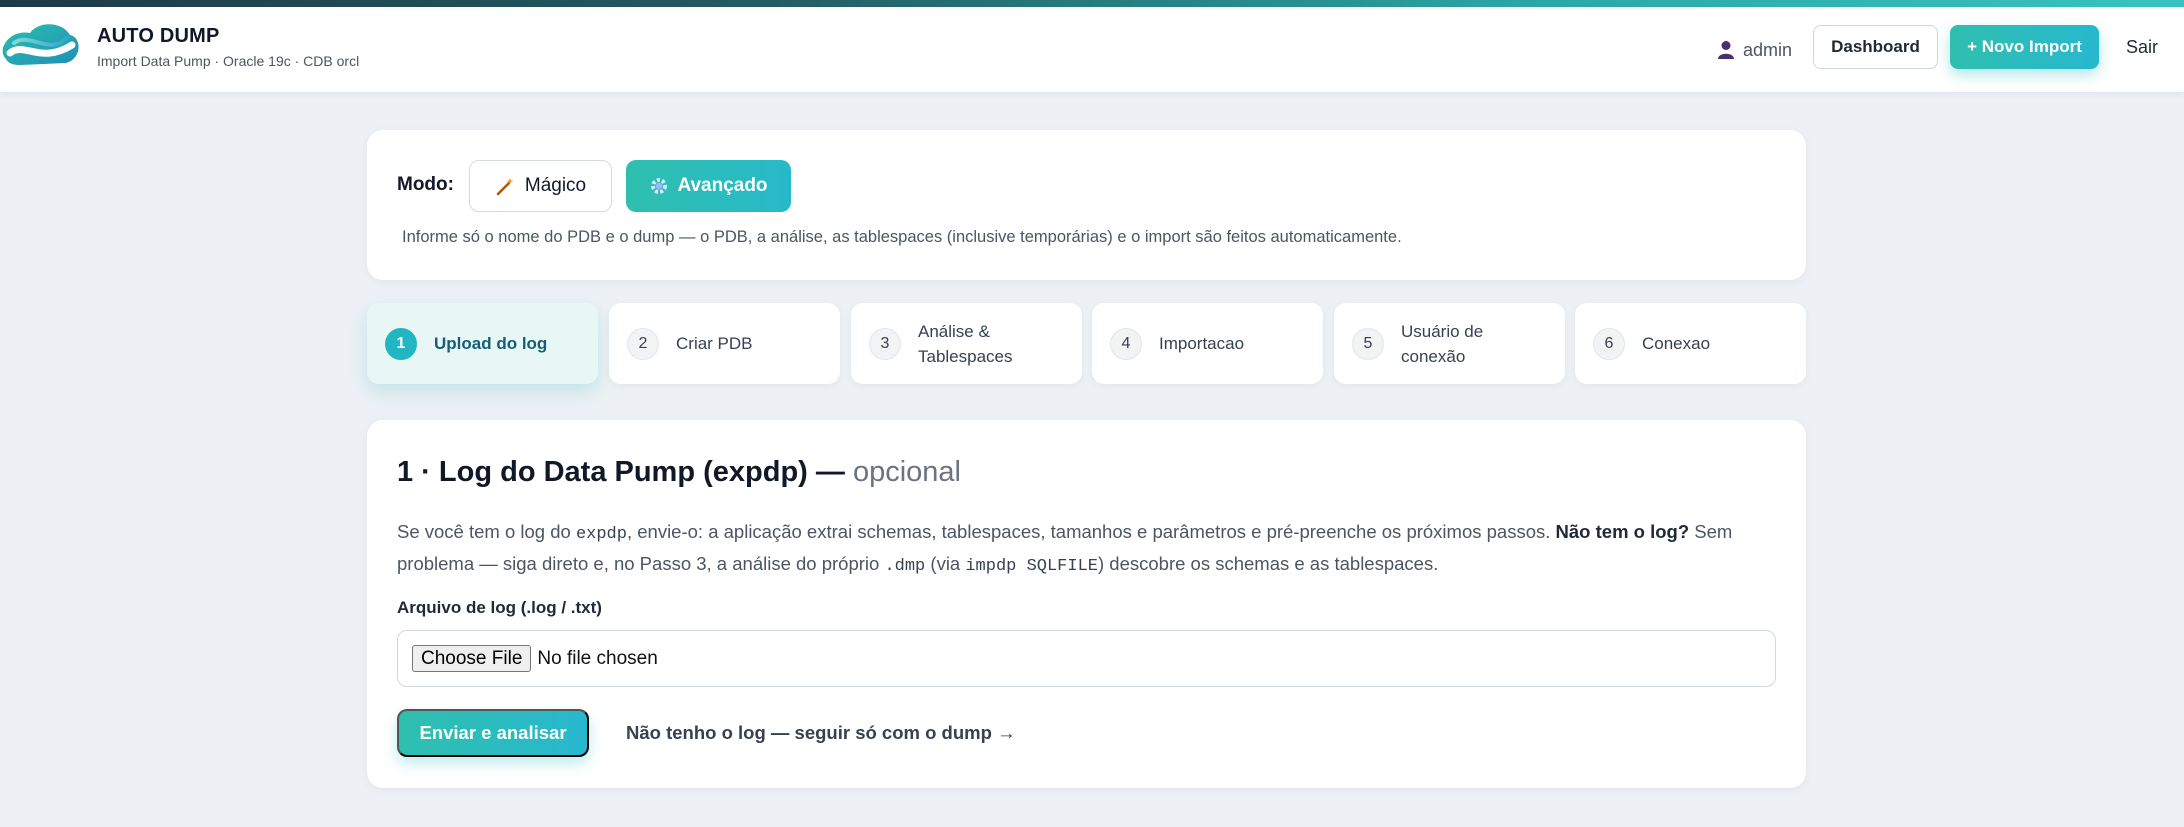 The width and height of the screenshot is (2184, 827). I want to click on file-field-label: Arquivo de log (.log / .txt), so click(499, 607).